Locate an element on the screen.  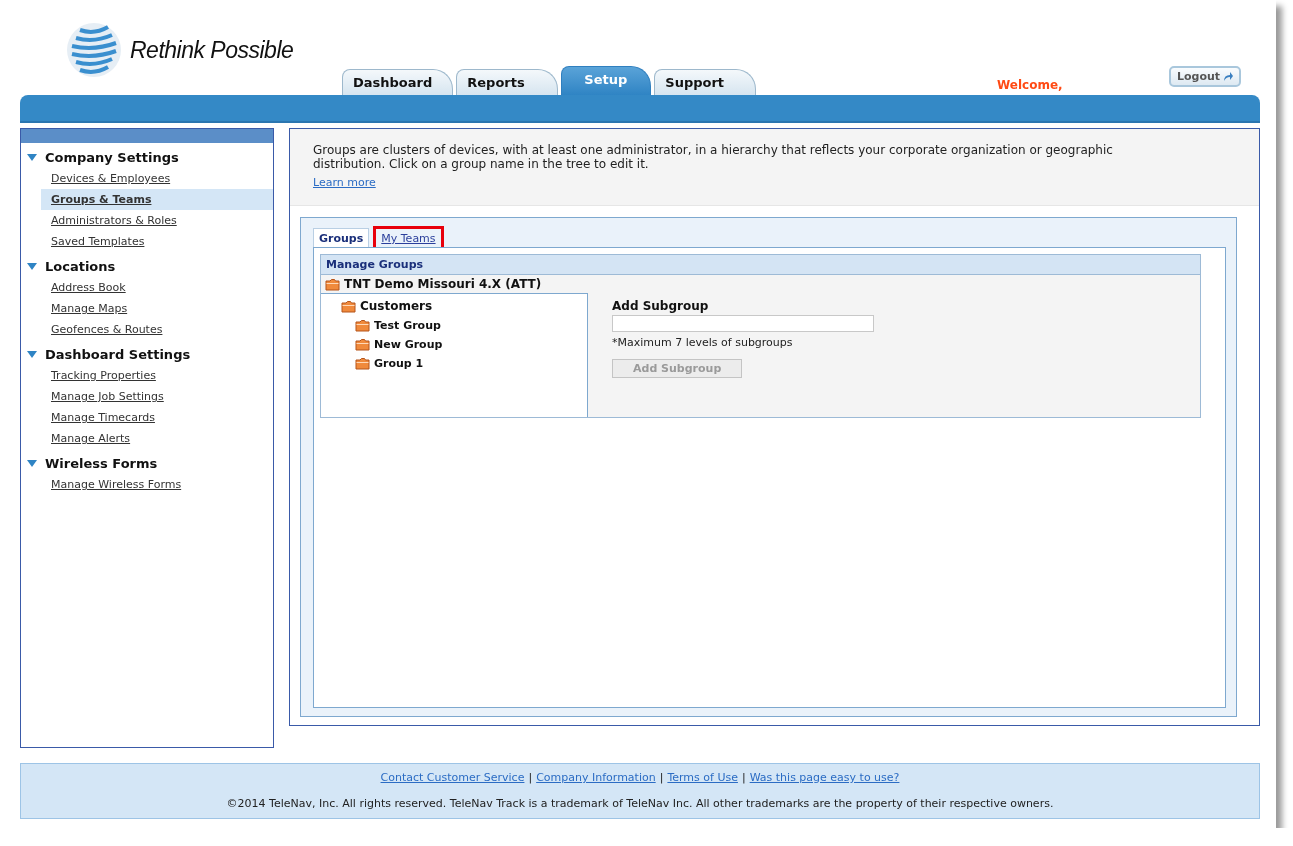
sub-tab: Groups is located at coordinates (341, 237).